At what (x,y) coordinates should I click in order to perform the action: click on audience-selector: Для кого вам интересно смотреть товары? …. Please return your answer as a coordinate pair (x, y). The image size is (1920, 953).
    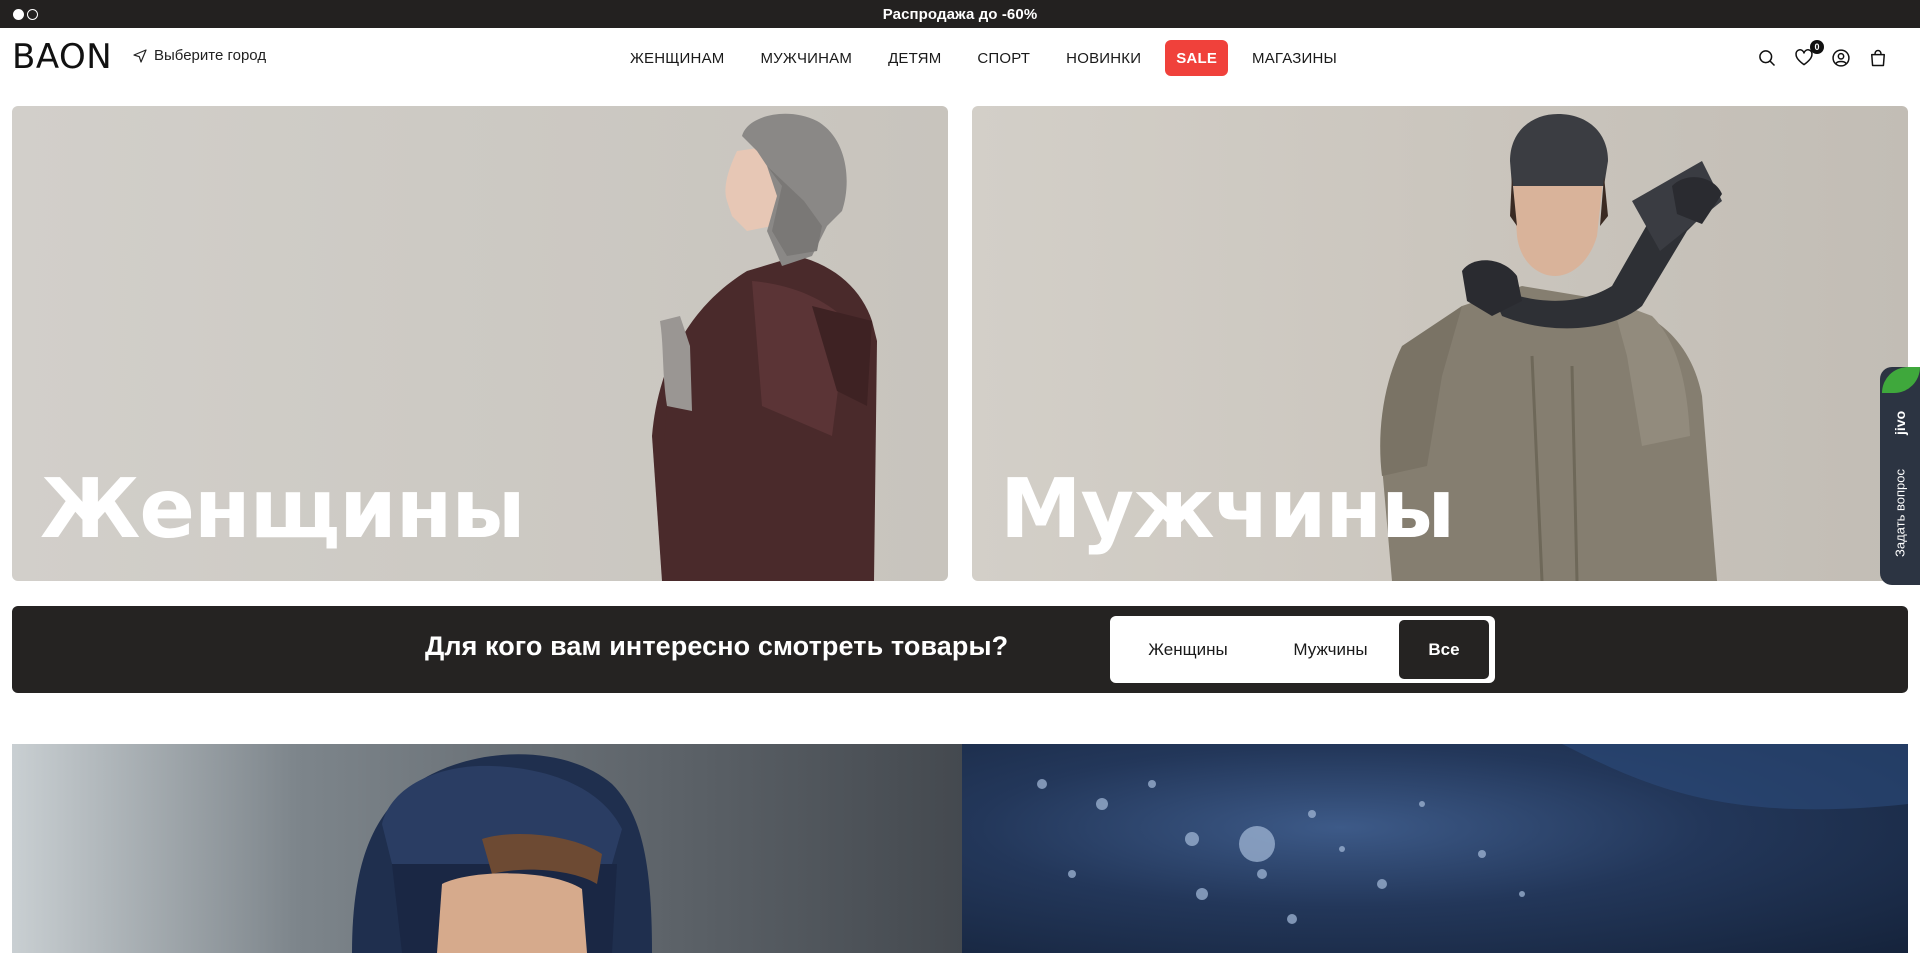
    Looking at the image, I should click on (960, 649).